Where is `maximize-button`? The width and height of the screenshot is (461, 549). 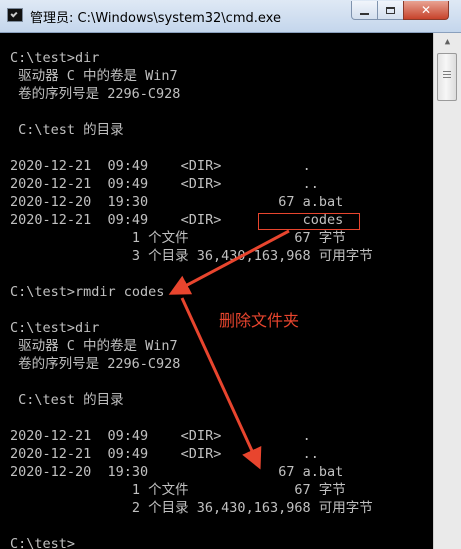 maximize-button is located at coordinates (390, 10).